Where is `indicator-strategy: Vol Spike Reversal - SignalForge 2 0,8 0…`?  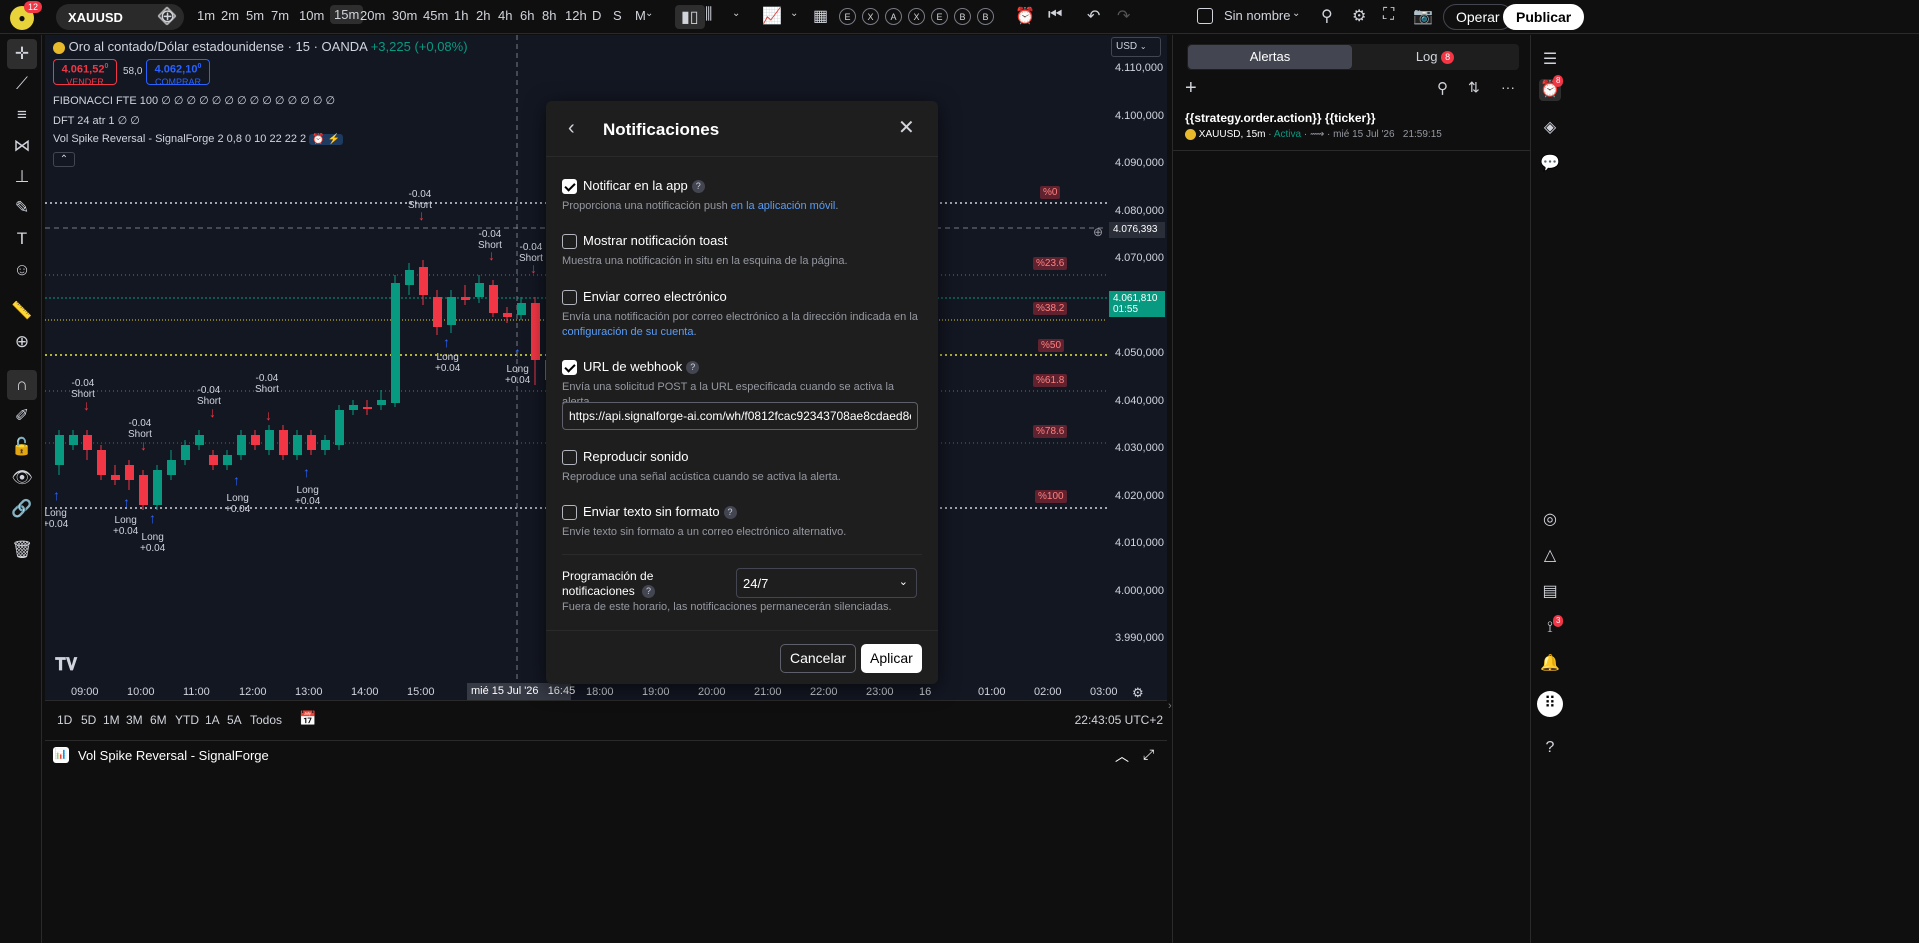 indicator-strategy: Vol Spike Reversal - SignalForge 2 0,8 0… is located at coordinates (198, 139).